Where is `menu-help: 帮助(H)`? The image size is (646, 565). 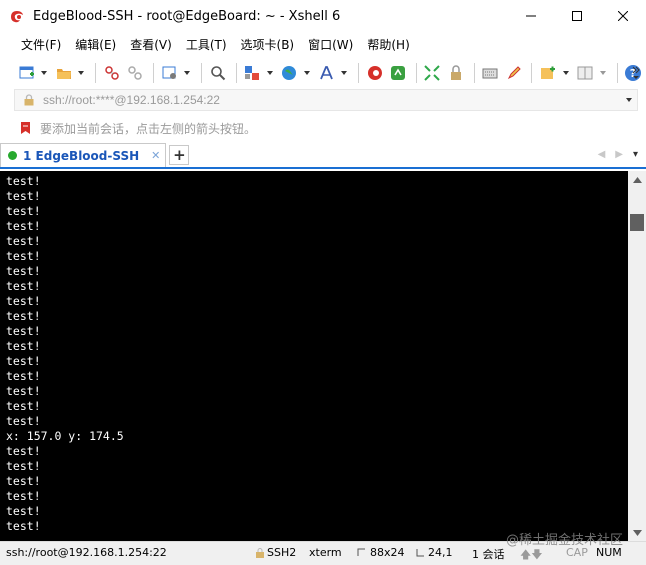 menu-help: 帮助(H) is located at coordinates (388, 45).